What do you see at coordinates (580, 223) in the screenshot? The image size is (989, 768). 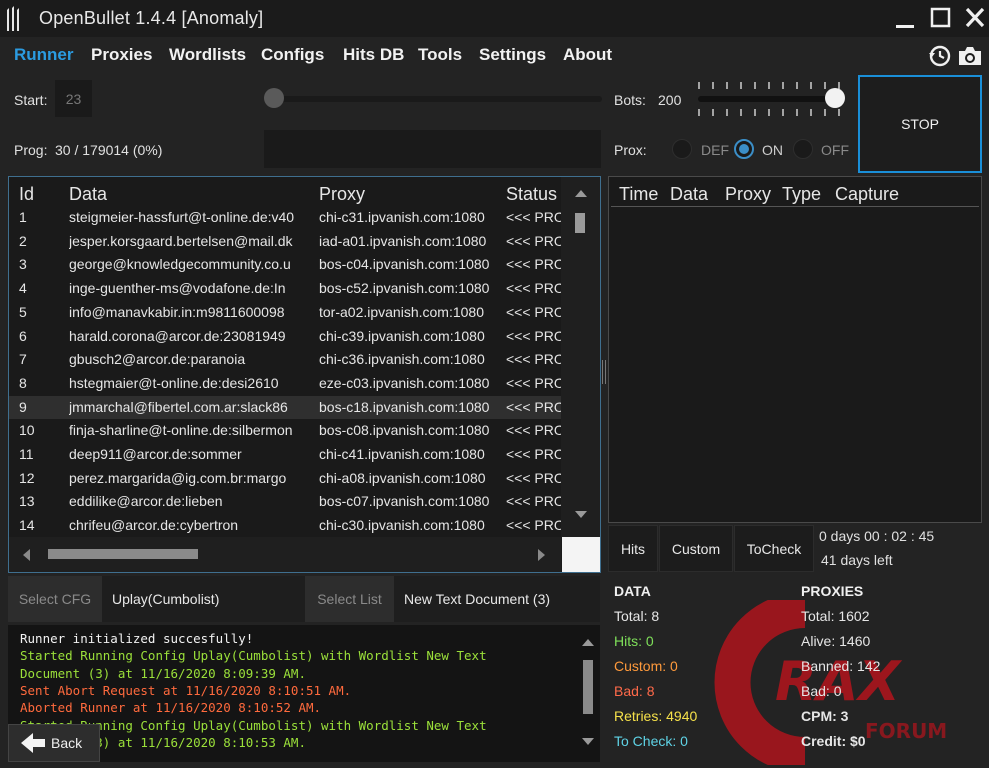 I see `scroll-thumb` at bounding box center [580, 223].